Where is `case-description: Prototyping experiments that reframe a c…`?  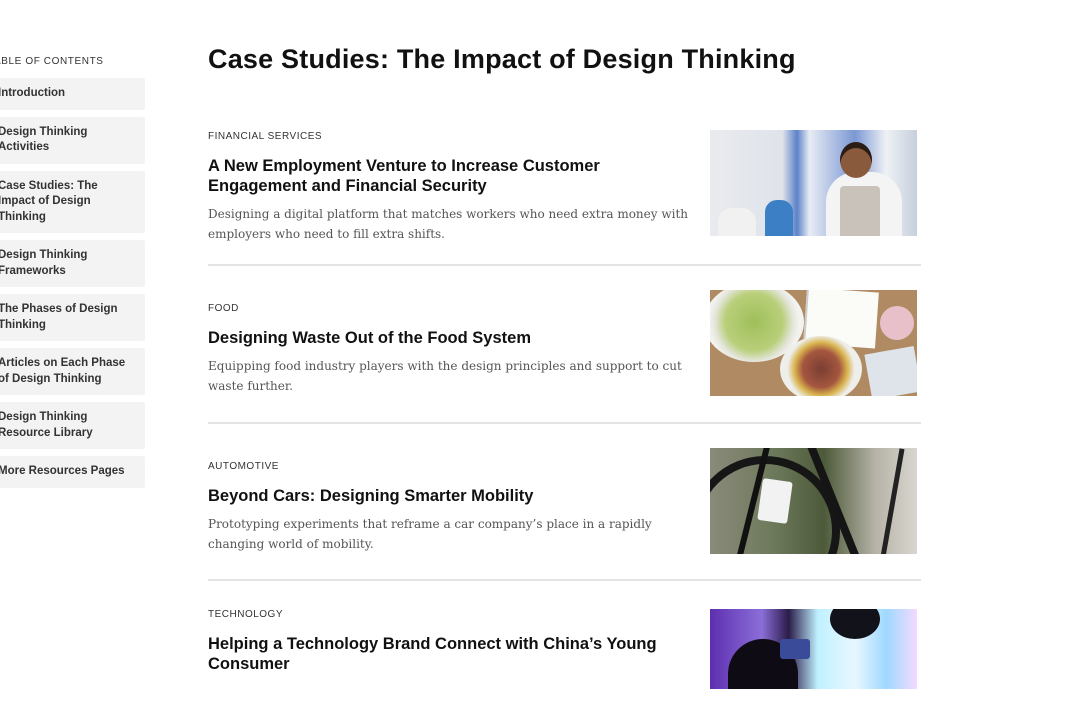 case-description: Prototyping experiments that reframe a c… is located at coordinates (430, 534).